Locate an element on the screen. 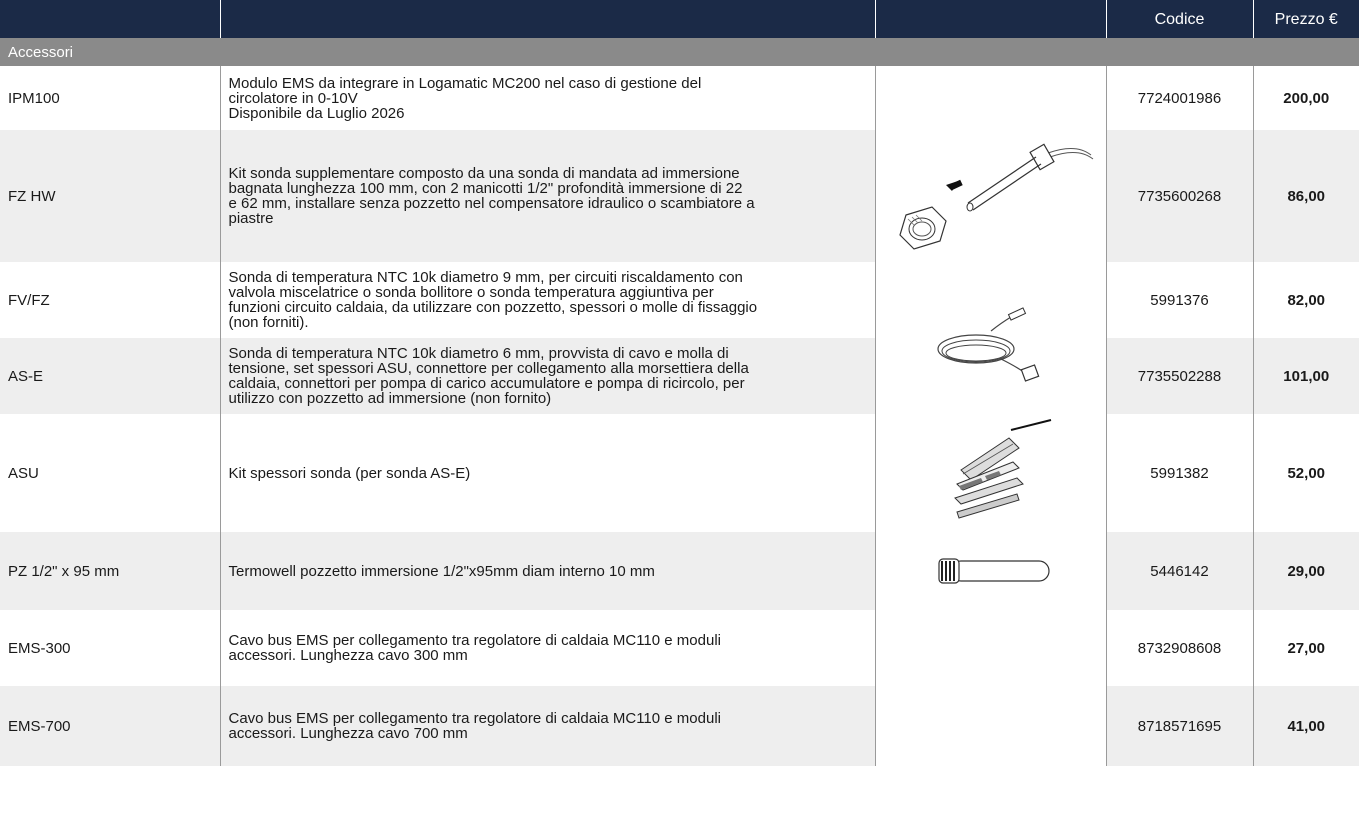  product-code: 8718571695 is located at coordinates (1180, 726).